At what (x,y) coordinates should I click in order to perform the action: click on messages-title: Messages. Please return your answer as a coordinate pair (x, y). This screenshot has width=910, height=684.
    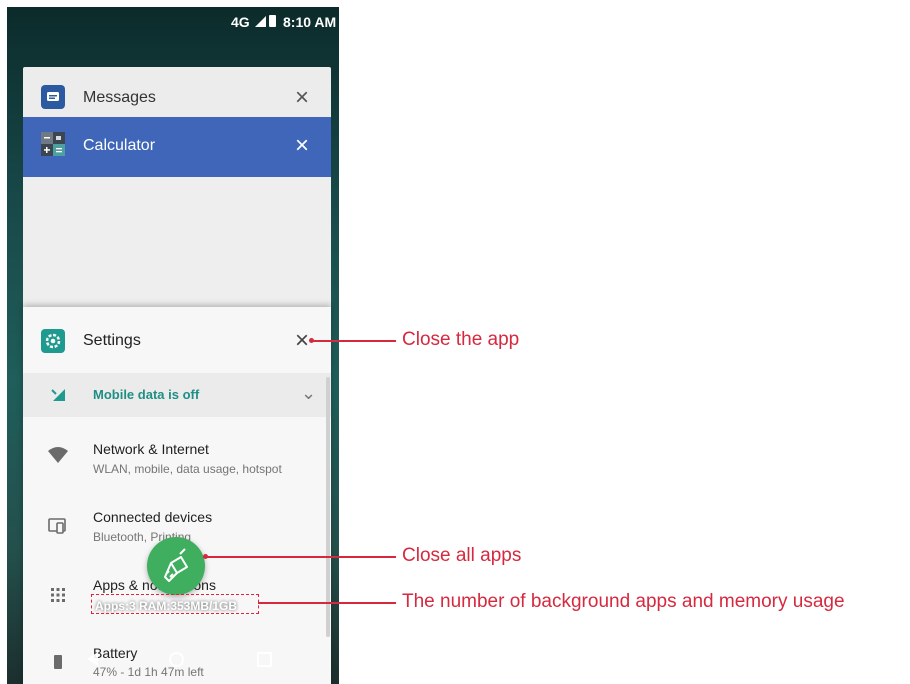
    Looking at the image, I should click on (119, 97).